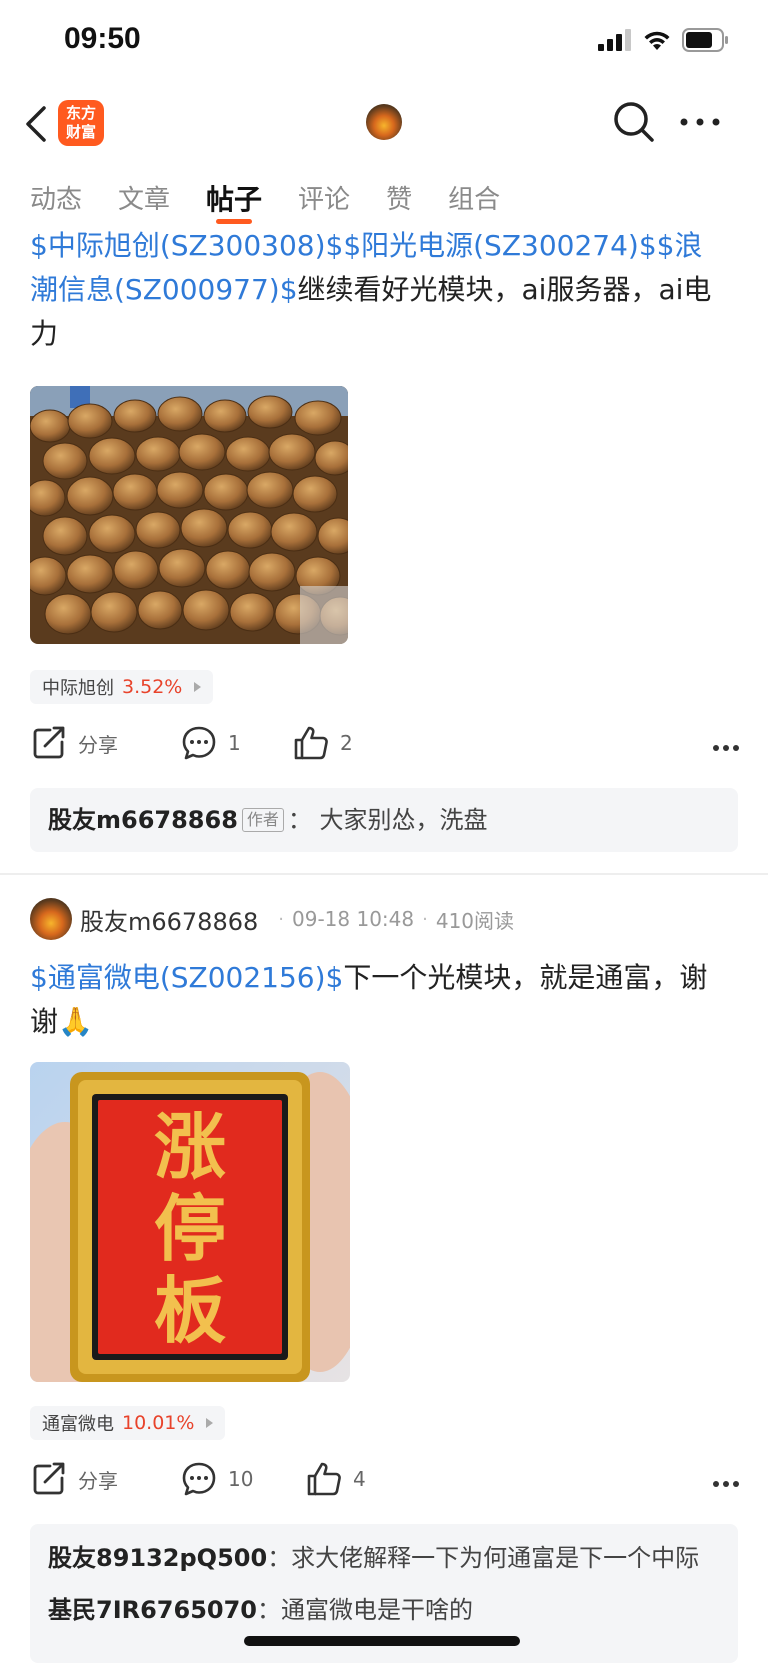 The image size is (768, 1663). What do you see at coordinates (78, 688) in the screenshot?
I see `stock-name: 中际旭创` at bounding box center [78, 688].